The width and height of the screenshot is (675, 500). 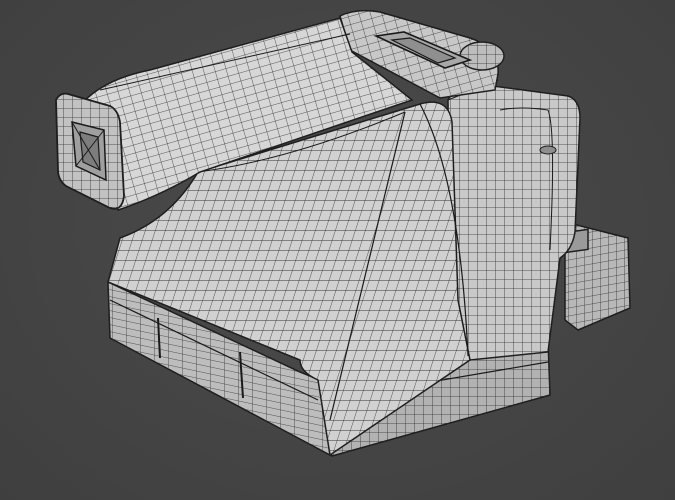 I want to click on eyepiece-icon, so click(x=90, y=151).